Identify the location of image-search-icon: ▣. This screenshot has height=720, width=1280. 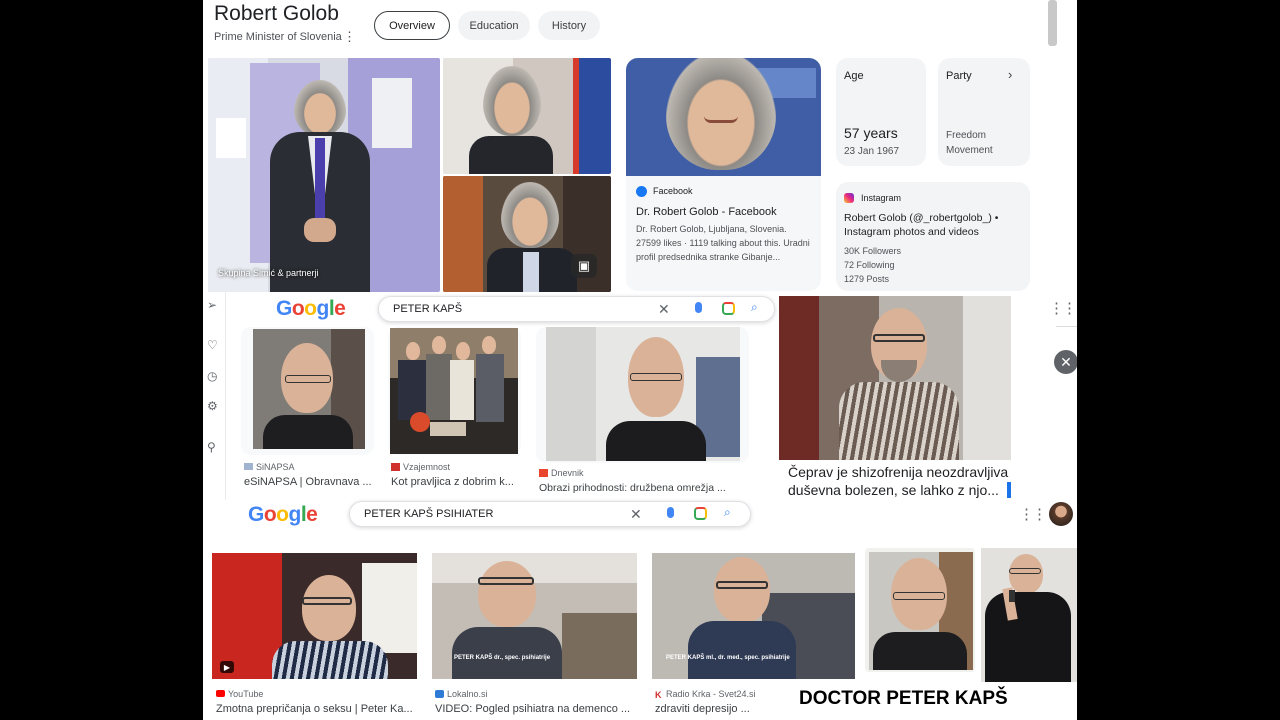
(584, 266).